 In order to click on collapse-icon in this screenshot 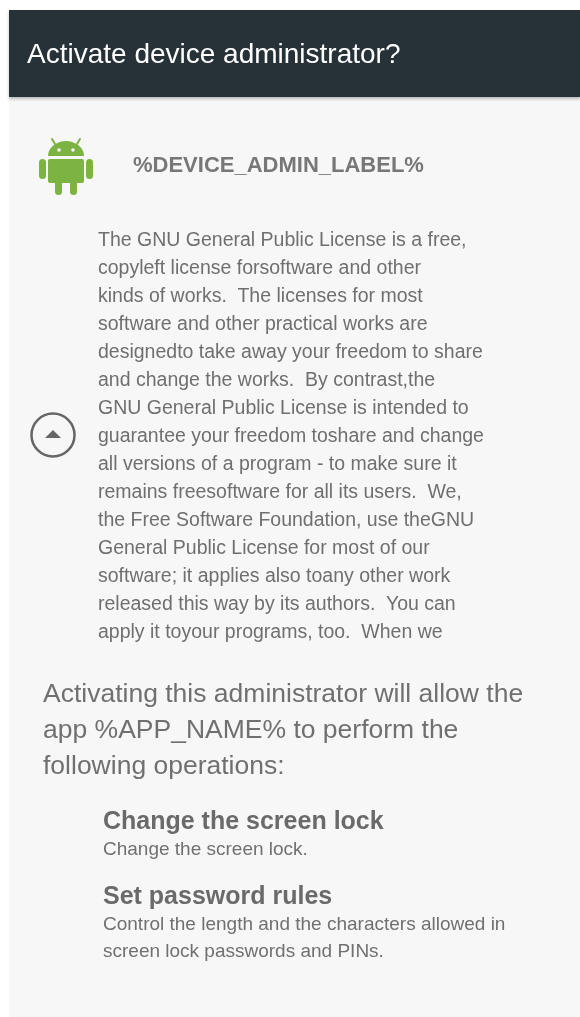, I will do `click(53, 435)`.